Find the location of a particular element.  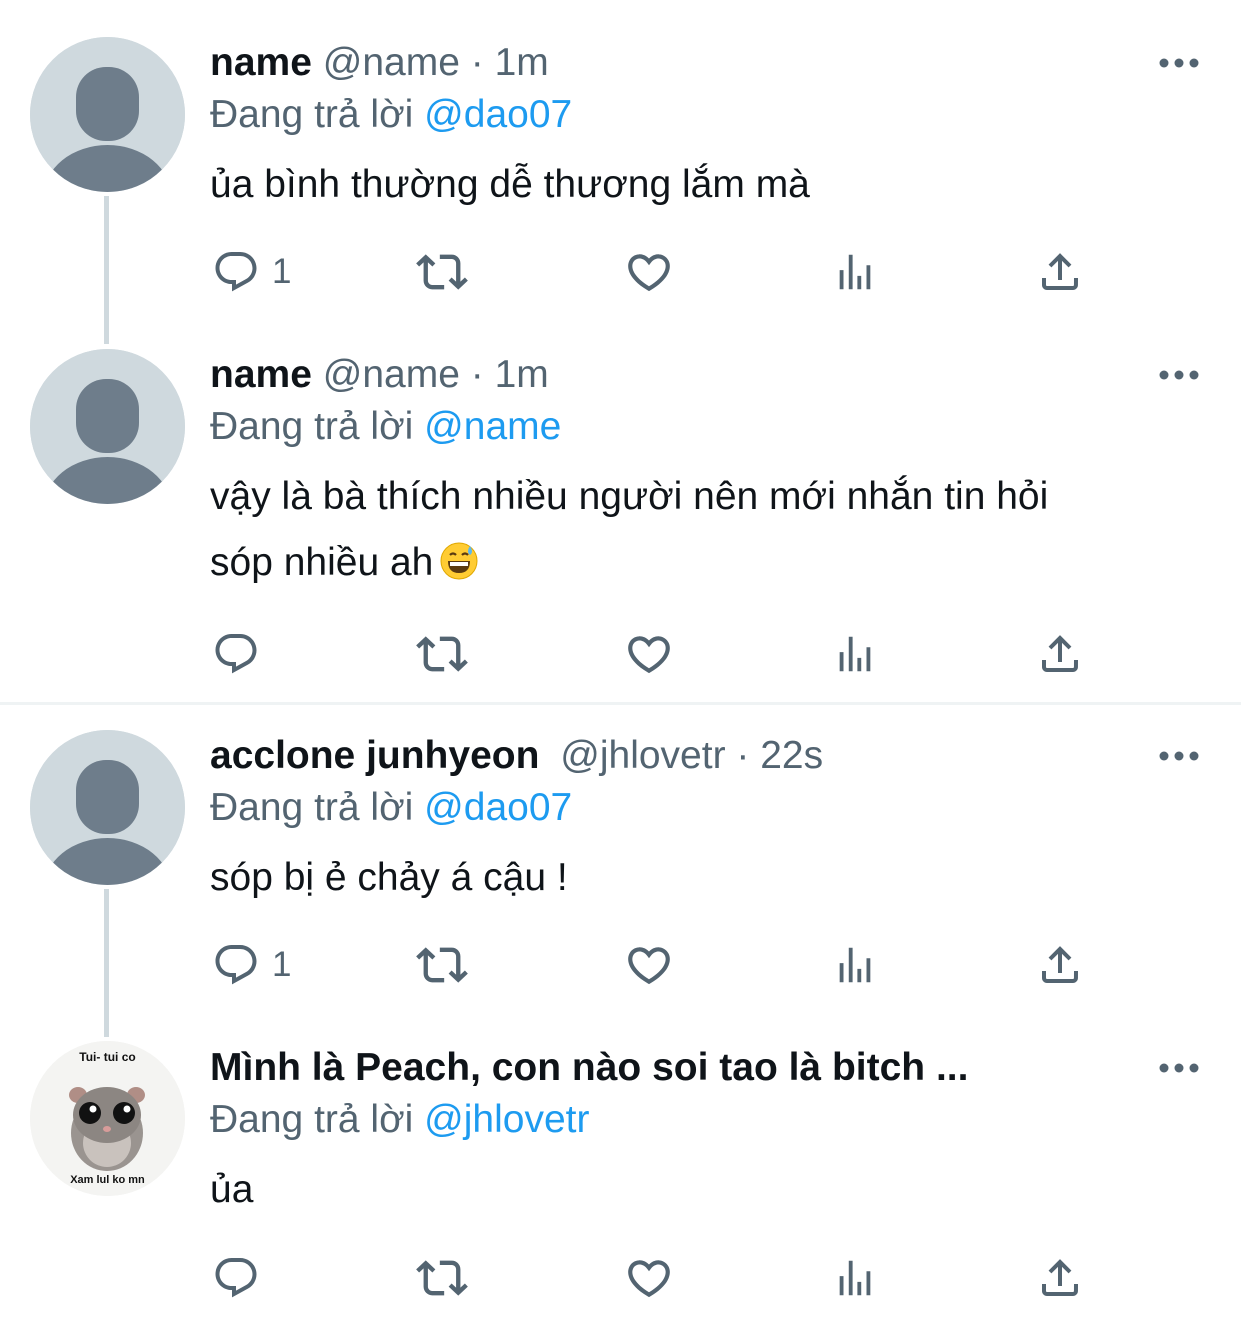

replying-to: Đang trả lời @jhlovetr is located at coordinates (399, 1120).